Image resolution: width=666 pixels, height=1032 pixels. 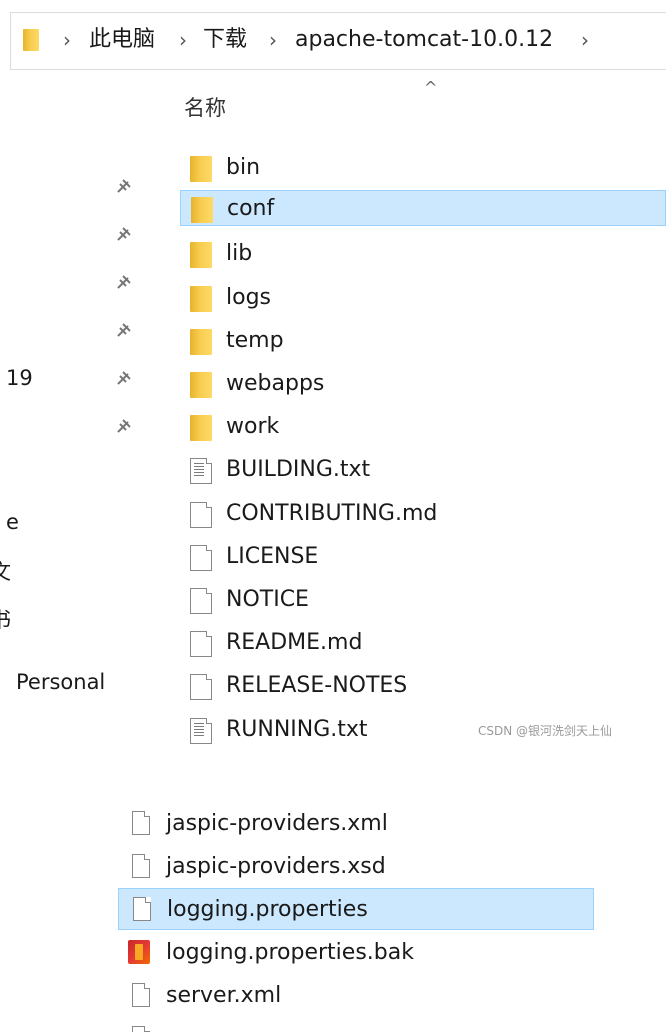 What do you see at coordinates (224, 995) in the screenshot?
I see `file-name: server.xml` at bounding box center [224, 995].